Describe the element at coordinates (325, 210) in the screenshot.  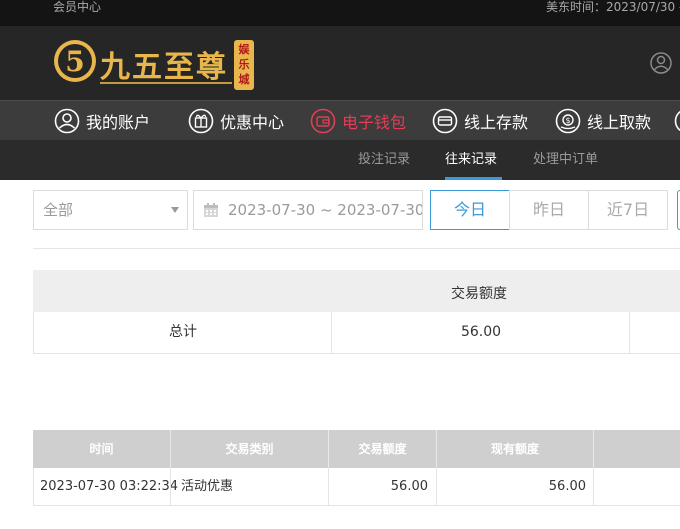
I see `date-range-value: 2023-07-30 ~ 2023-07-30` at that location.